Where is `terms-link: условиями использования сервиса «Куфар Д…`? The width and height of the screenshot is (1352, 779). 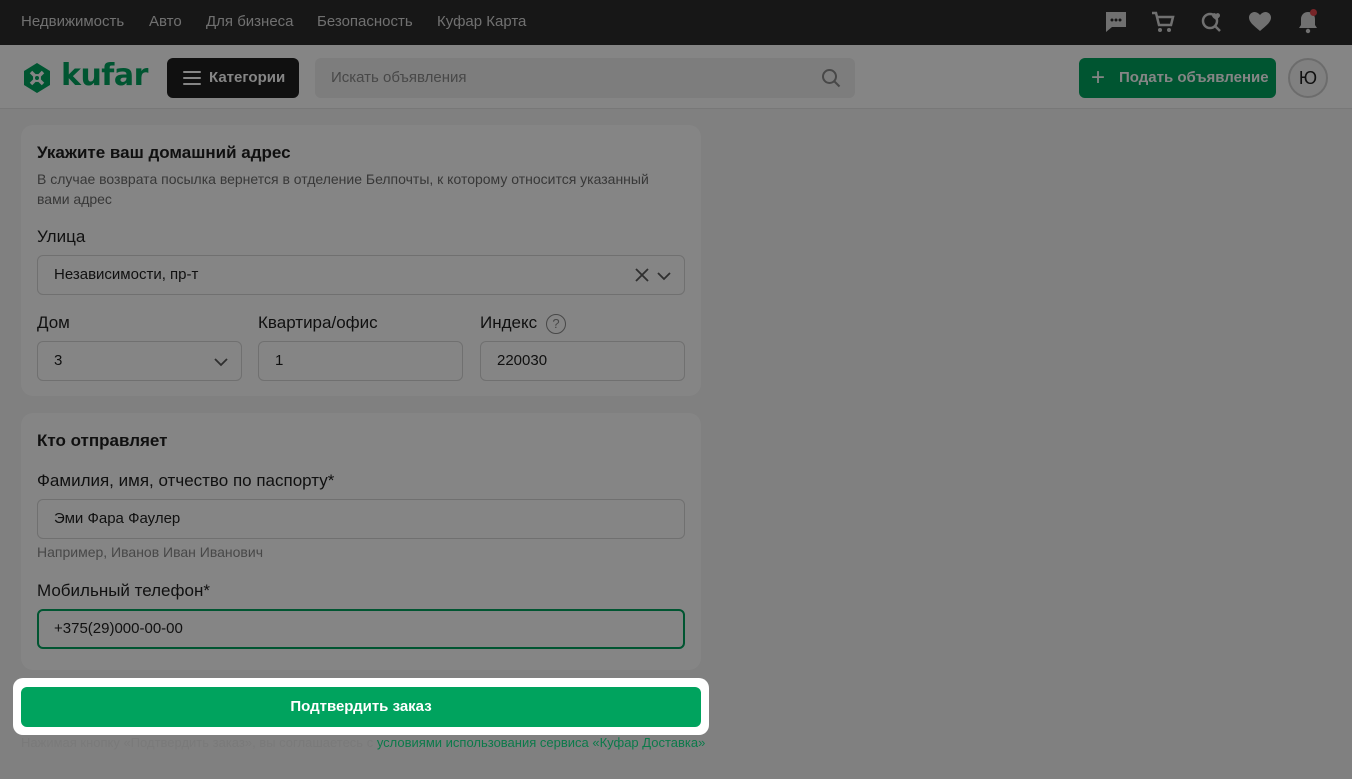
terms-link: условиями использования сервиса «Куфар Д… is located at coordinates (541, 742).